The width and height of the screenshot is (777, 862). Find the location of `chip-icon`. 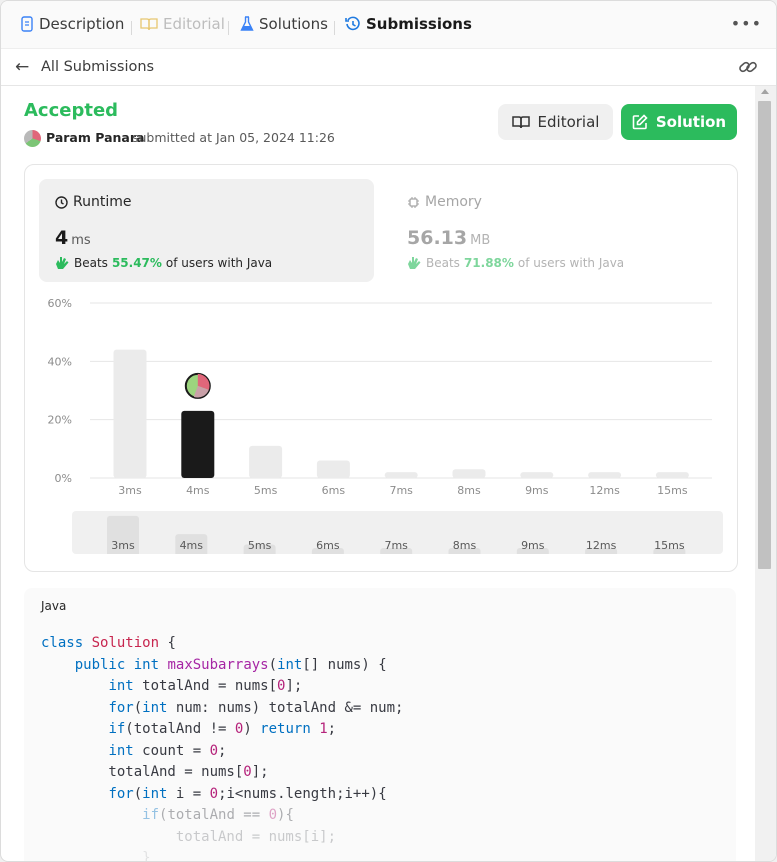

chip-icon is located at coordinates (413, 202).